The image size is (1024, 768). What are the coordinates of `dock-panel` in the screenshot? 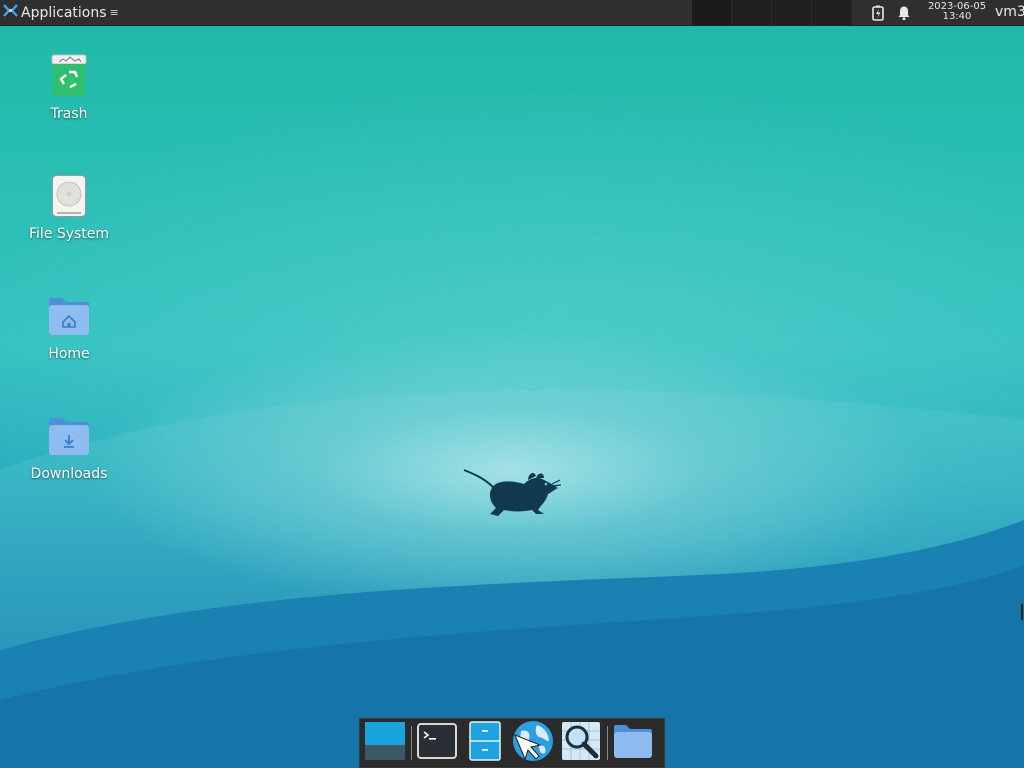 It's located at (512, 743).